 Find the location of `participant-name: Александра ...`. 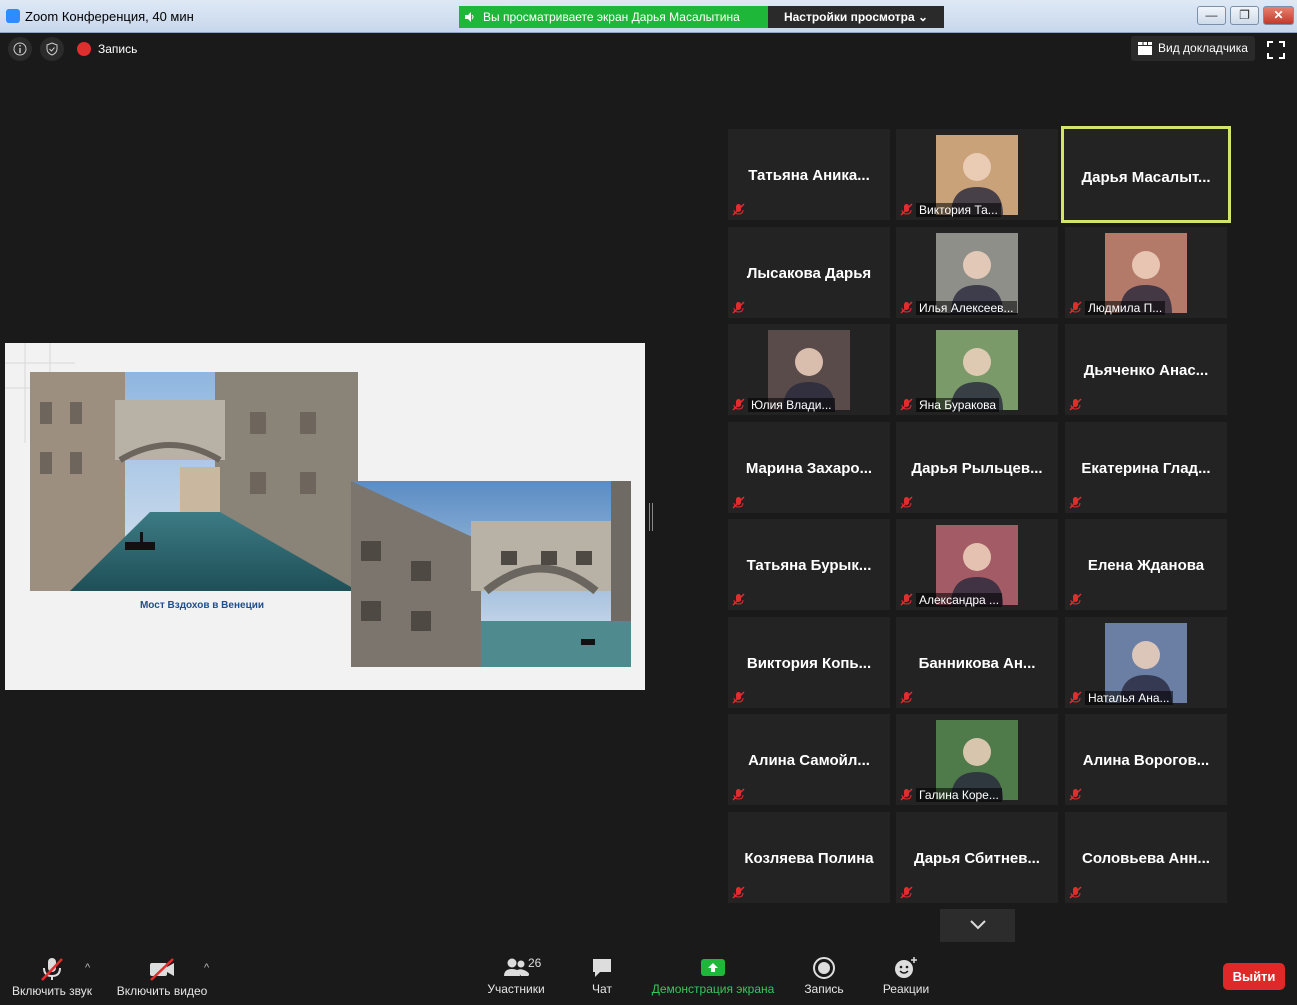

participant-name: Александра ... is located at coordinates (959, 600).